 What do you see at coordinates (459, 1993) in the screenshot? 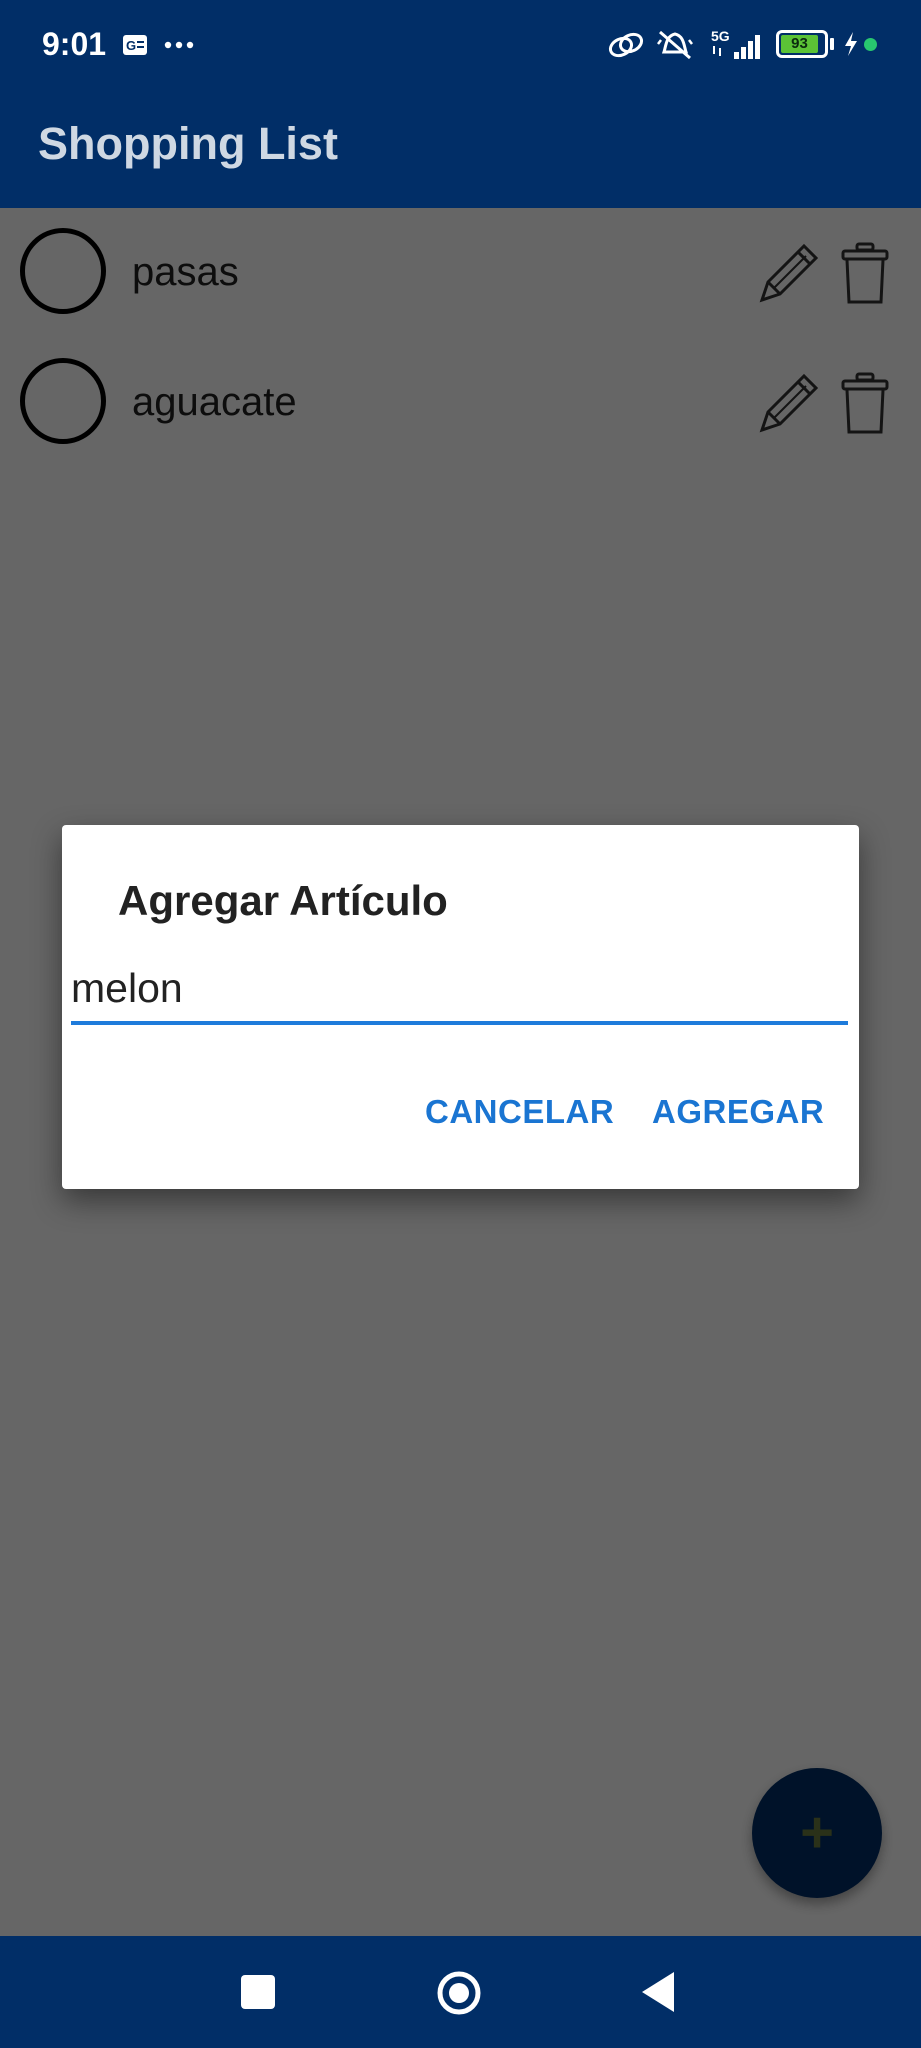
I see `home-icon` at bounding box center [459, 1993].